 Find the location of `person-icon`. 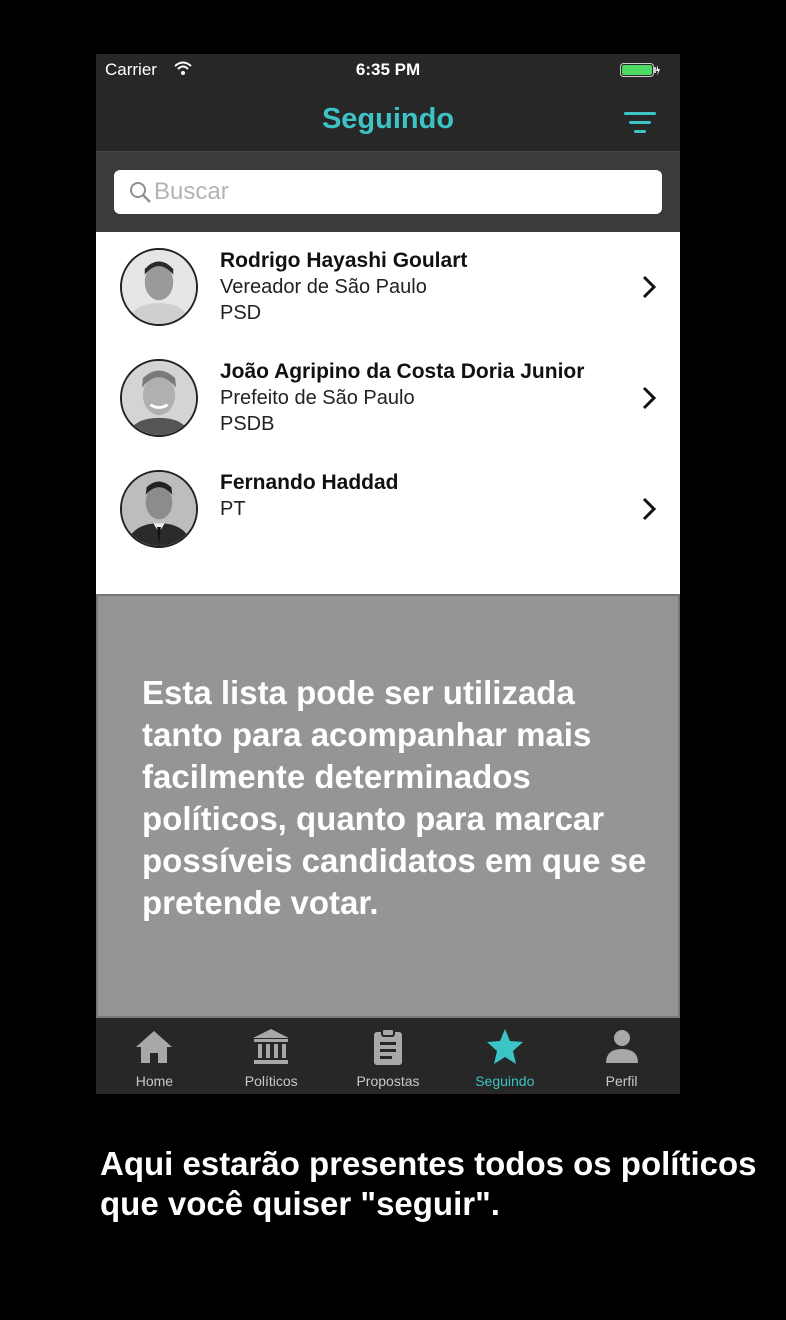

person-icon is located at coordinates (621, 1046).